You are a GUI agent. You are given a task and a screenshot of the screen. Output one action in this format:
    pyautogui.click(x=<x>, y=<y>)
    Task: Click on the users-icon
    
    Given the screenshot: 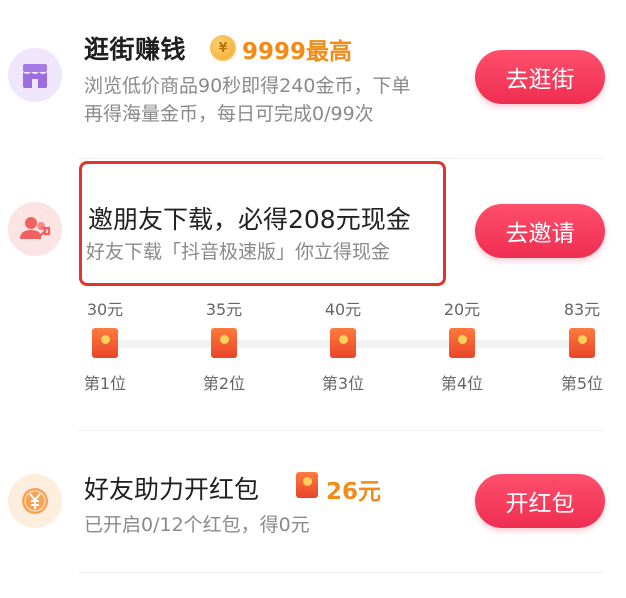 What is the action you would take?
    pyautogui.click(x=35, y=228)
    